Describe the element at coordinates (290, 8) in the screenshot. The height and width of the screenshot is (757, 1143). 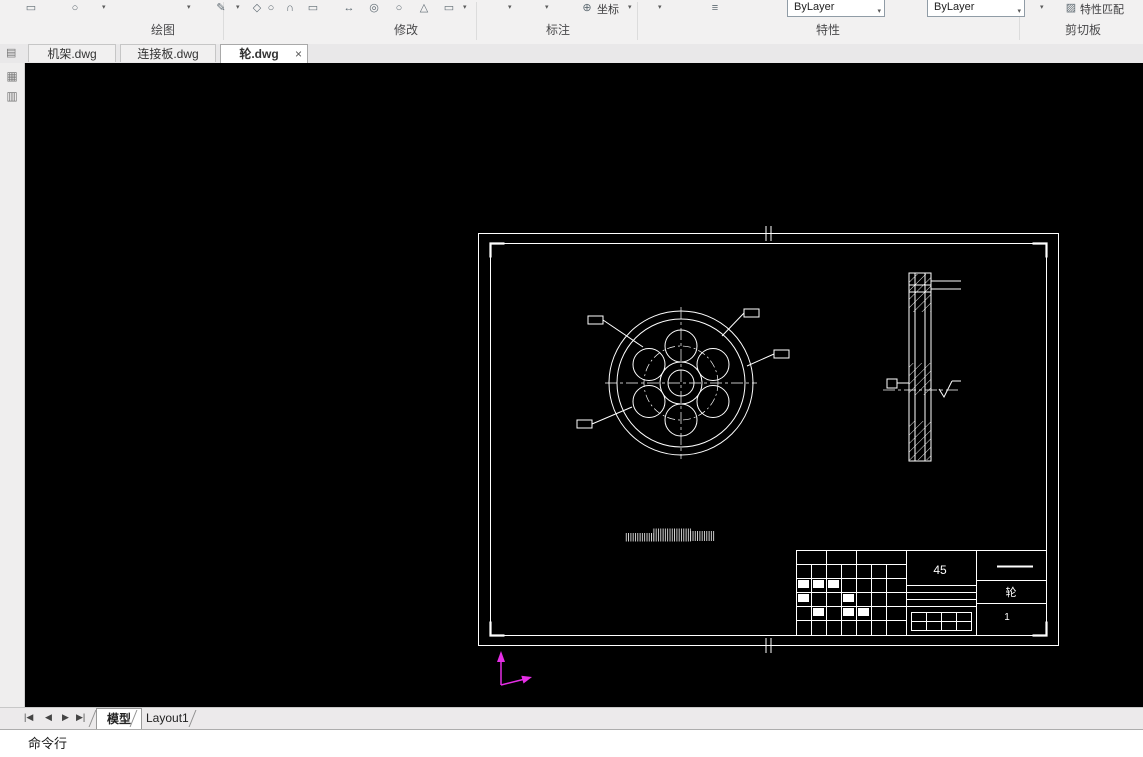
I see `fillet-tool-icon: ∩` at that location.